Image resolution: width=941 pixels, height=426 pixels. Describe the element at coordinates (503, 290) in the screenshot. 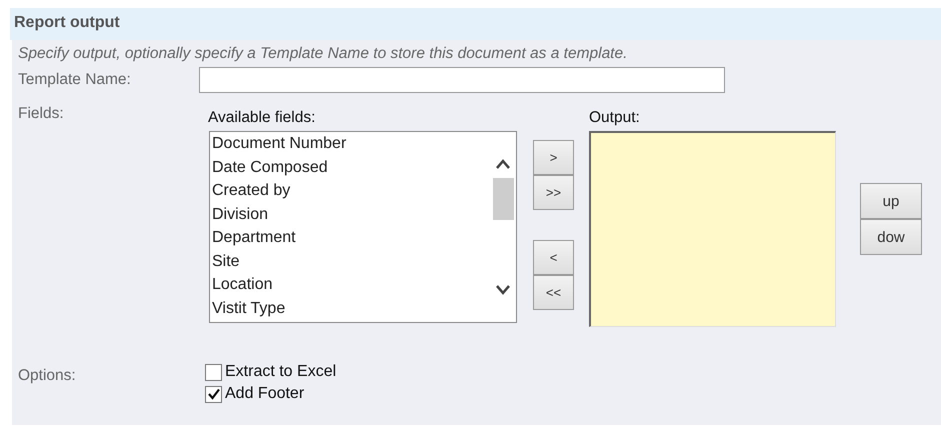

I see `scroll-down-icon` at that location.